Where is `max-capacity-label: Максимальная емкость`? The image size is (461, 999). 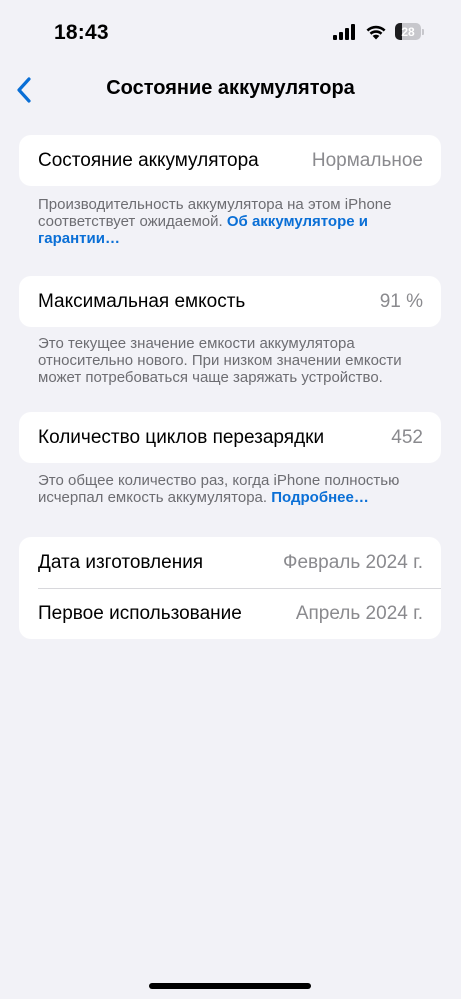 max-capacity-label: Максимальная емкость is located at coordinates (142, 301).